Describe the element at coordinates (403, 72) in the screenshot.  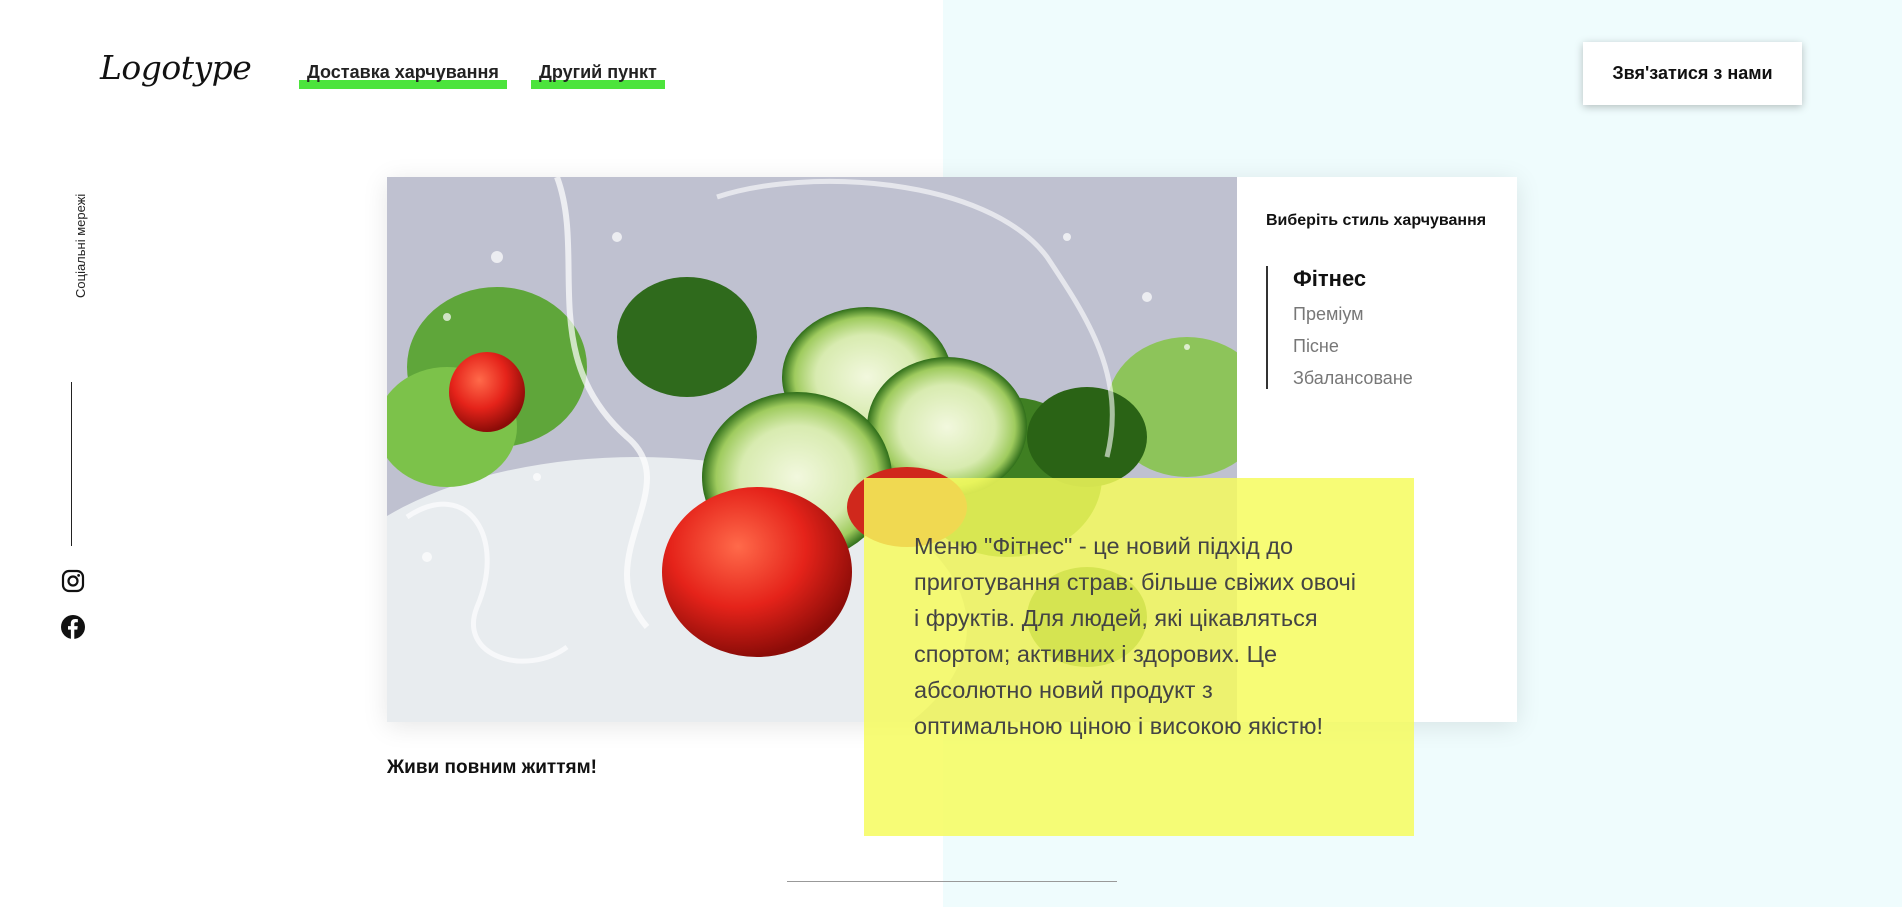
I see `nav-item-label: Доставка харчування` at that location.